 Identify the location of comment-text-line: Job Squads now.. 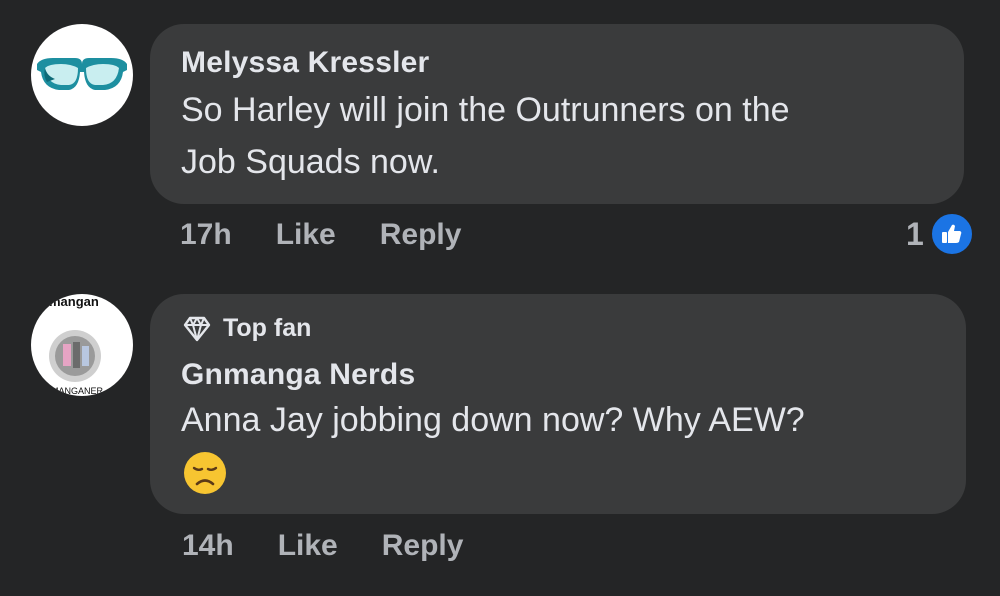
(310, 162).